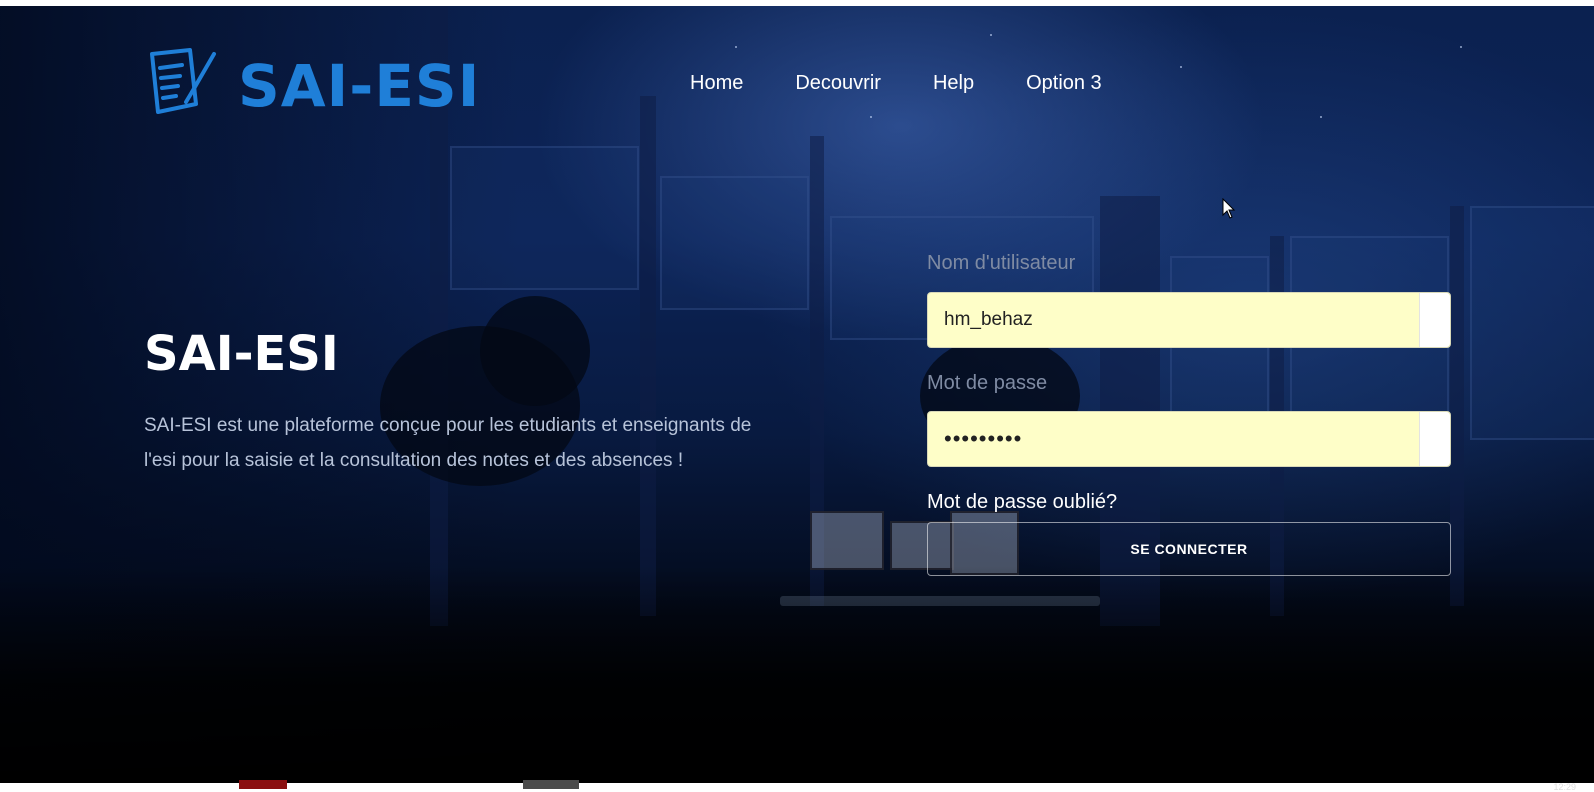 This screenshot has width=1594, height=792. Describe the element at coordinates (1229, 211) in the screenshot. I see `mouse-cursor-icon` at that location.